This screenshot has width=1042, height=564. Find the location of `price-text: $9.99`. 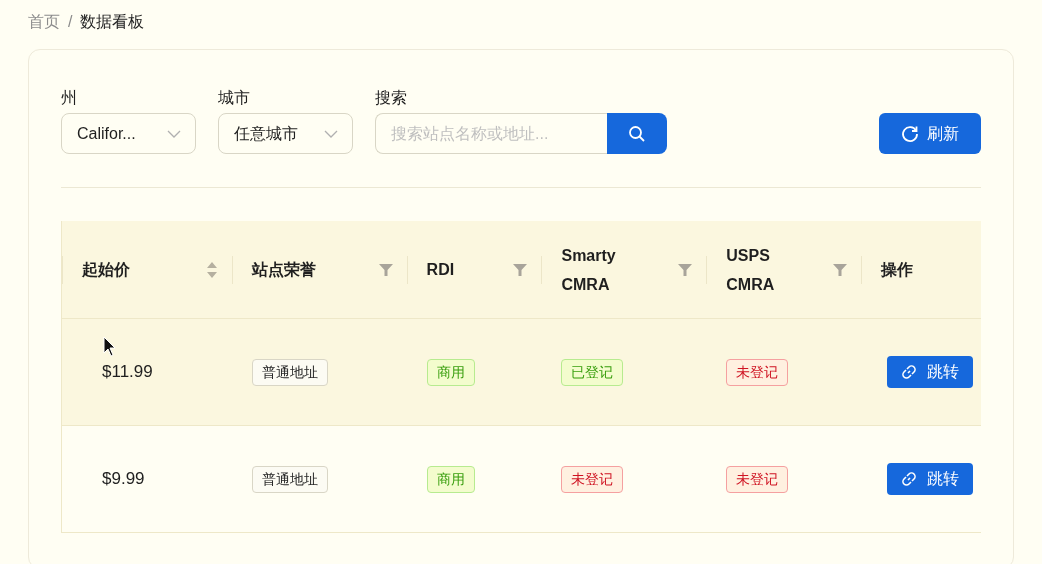

price-text: $9.99 is located at coordinates (123, 479).